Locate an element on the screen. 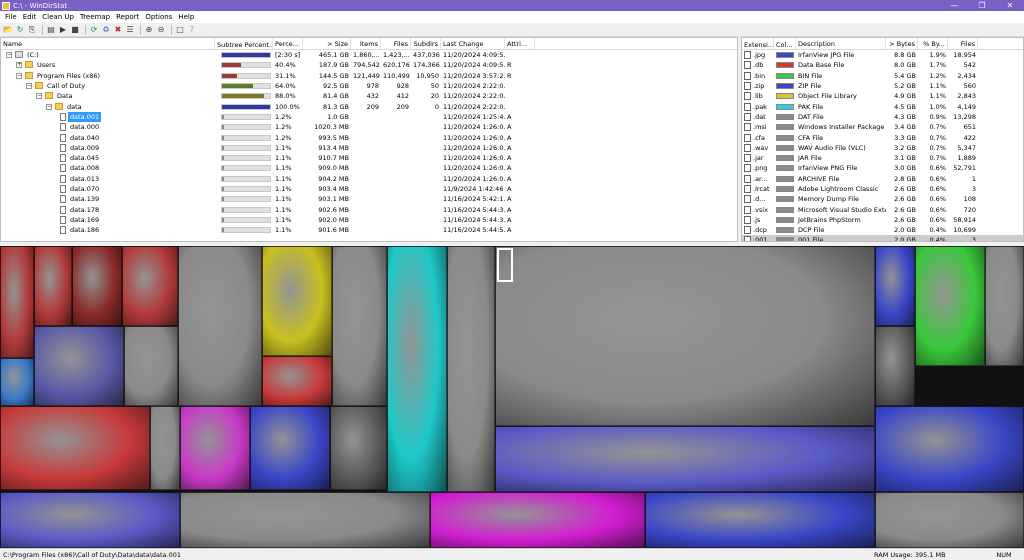  extension-row: .pak PAK File 4.5 GB 1.0% 4,149 is located at coordinates (882, 106).